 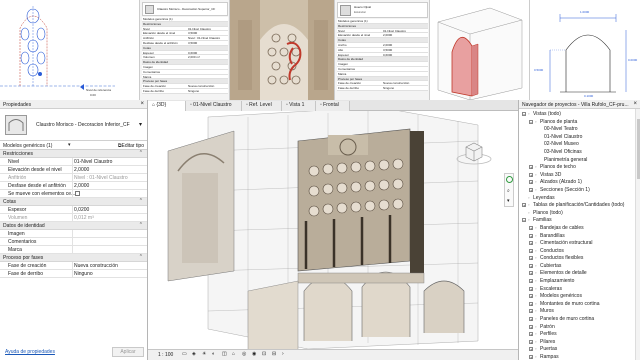 What do you see at coordinates (83, 274) in the screenshot?
I see `property-value: Ninguno` at bounding box center [83, 274].